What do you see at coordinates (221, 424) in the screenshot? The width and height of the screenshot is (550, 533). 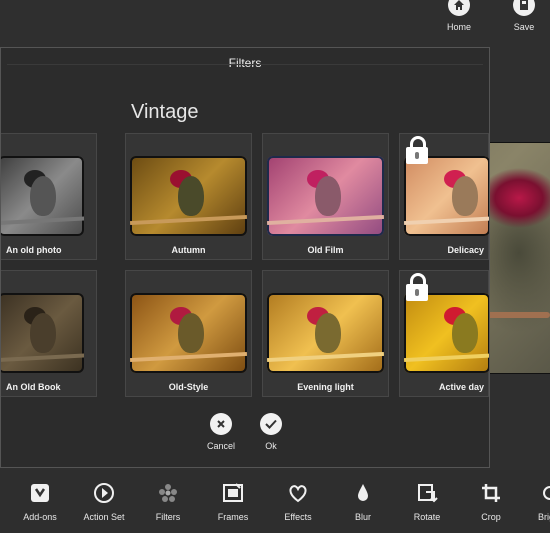 I see `close-icon` at bounding box center [221, 424].